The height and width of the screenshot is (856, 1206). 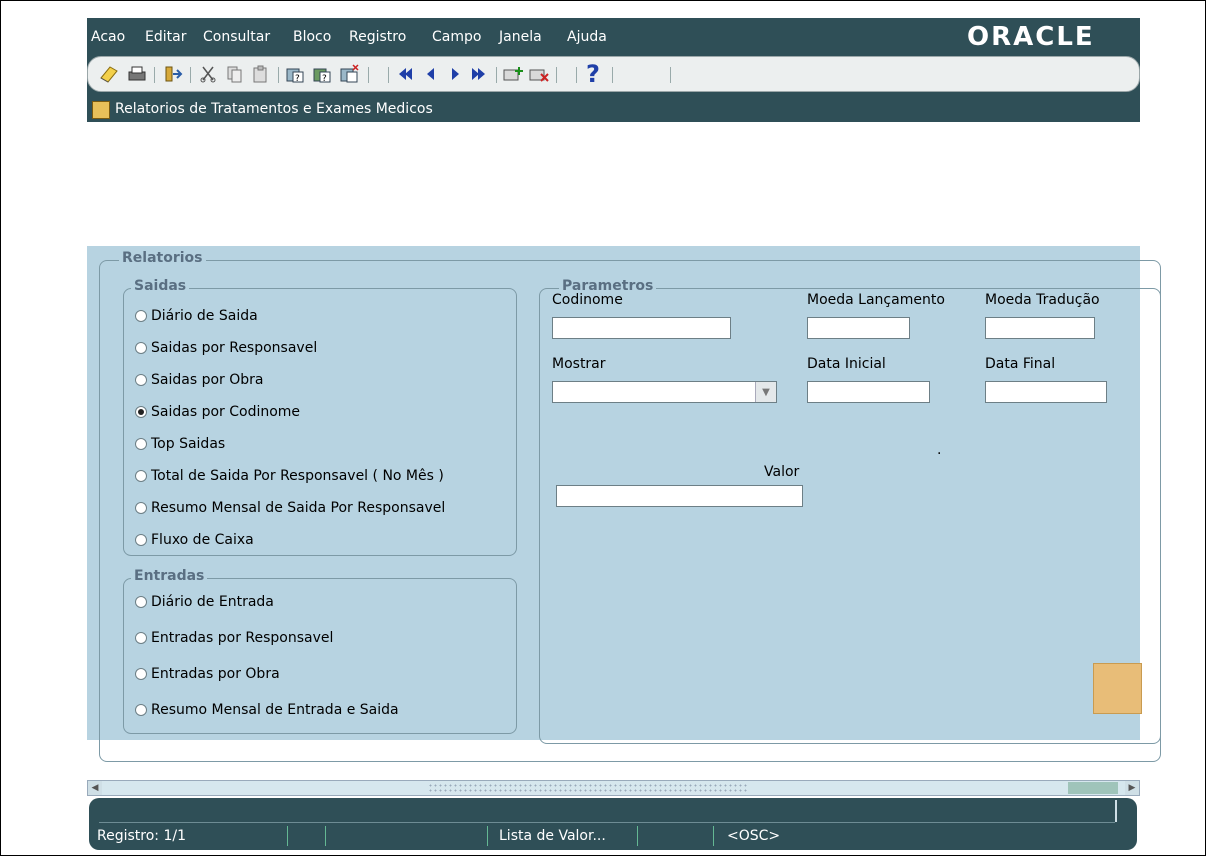 I want to click on codinome-label: Codinome, so click(x=587, y=300).